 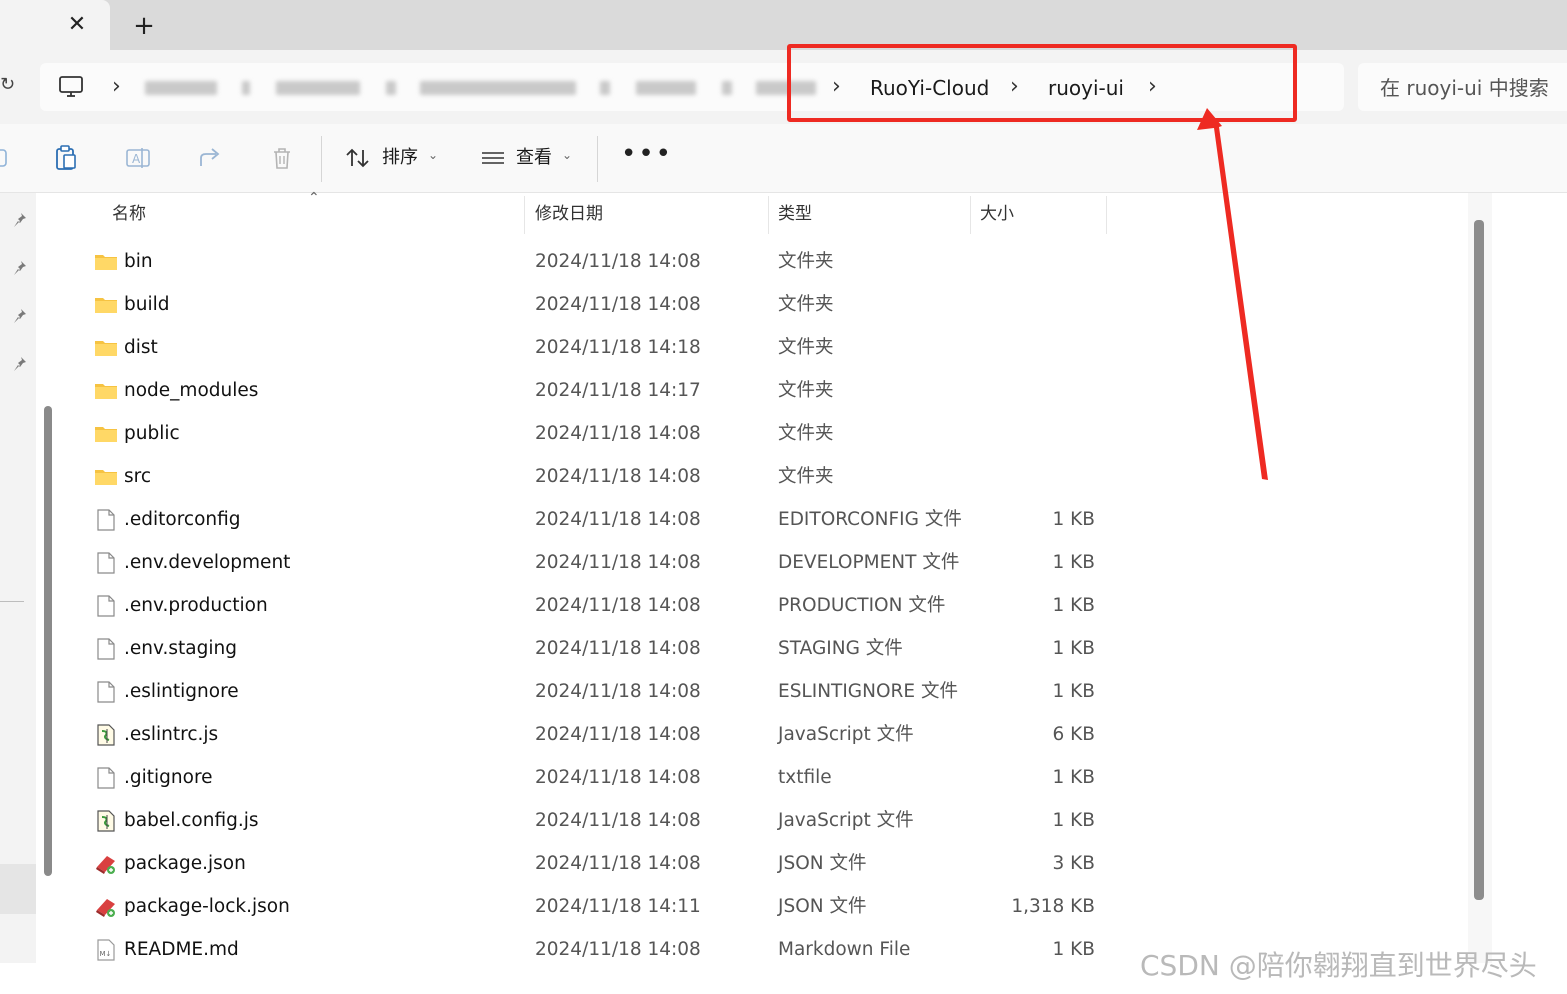 I want to click on file-name: .gitignore, so click(x=168, y=778).